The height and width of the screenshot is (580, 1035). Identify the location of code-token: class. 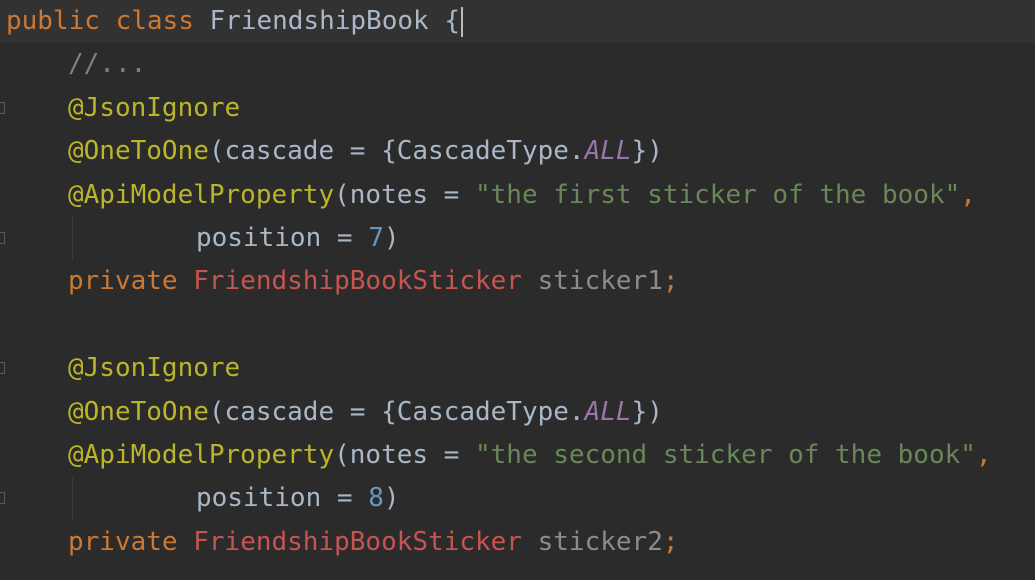
(154, 21).